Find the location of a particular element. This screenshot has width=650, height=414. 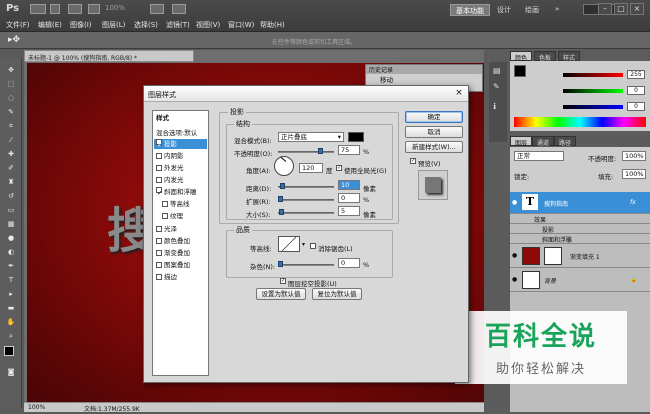

info-icon: ℹ is located at coordinates (494, 106).